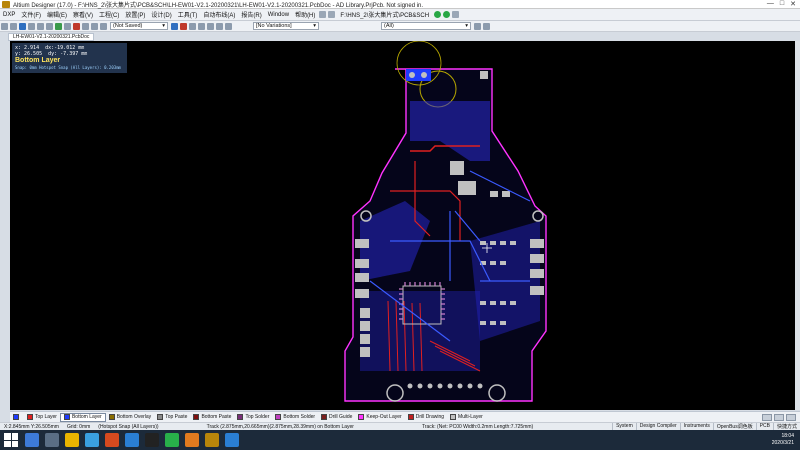  I want to click on menu-dxp: DXP, so click(9, 15).